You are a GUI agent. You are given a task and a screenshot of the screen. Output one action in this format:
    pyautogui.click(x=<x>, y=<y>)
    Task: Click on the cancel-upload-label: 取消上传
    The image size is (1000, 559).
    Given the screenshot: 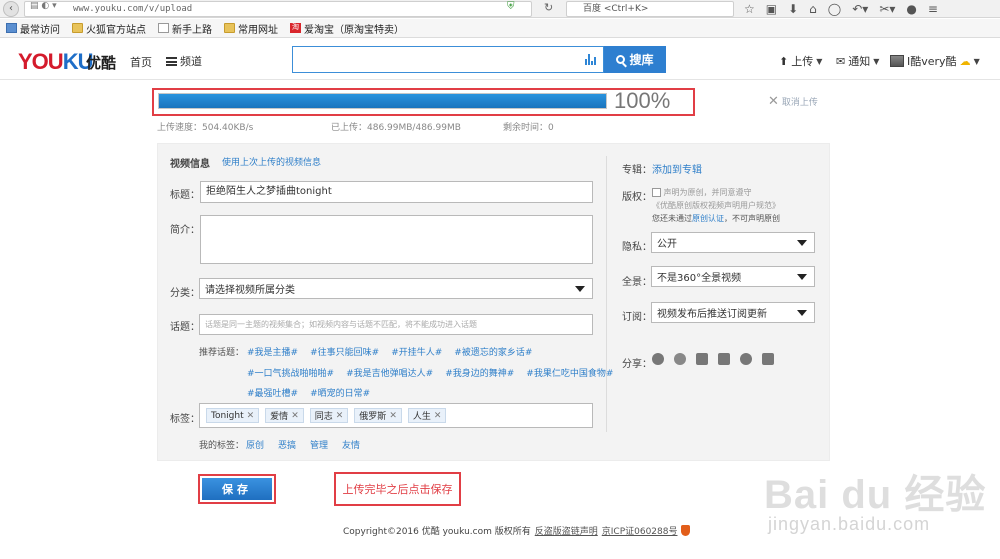 What is the action you would take?
    pyautogui.click(x=799, y=103)
    